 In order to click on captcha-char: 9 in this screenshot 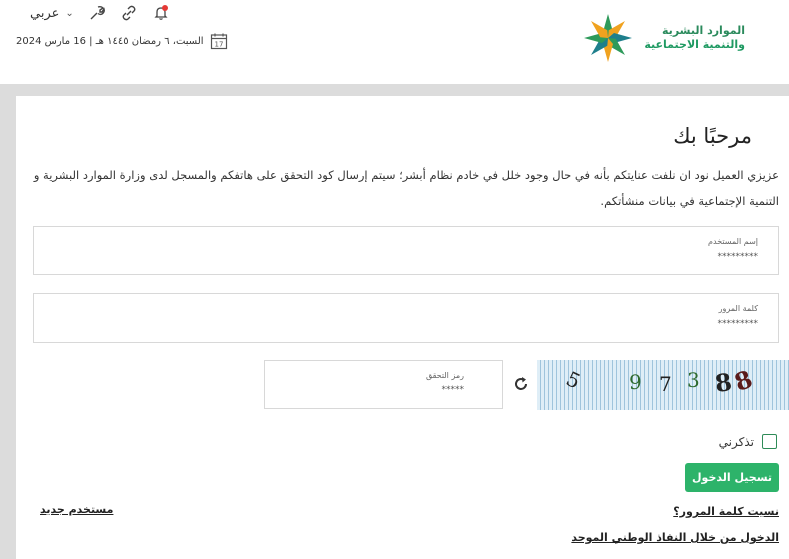, I will do `click(635, 382)`.